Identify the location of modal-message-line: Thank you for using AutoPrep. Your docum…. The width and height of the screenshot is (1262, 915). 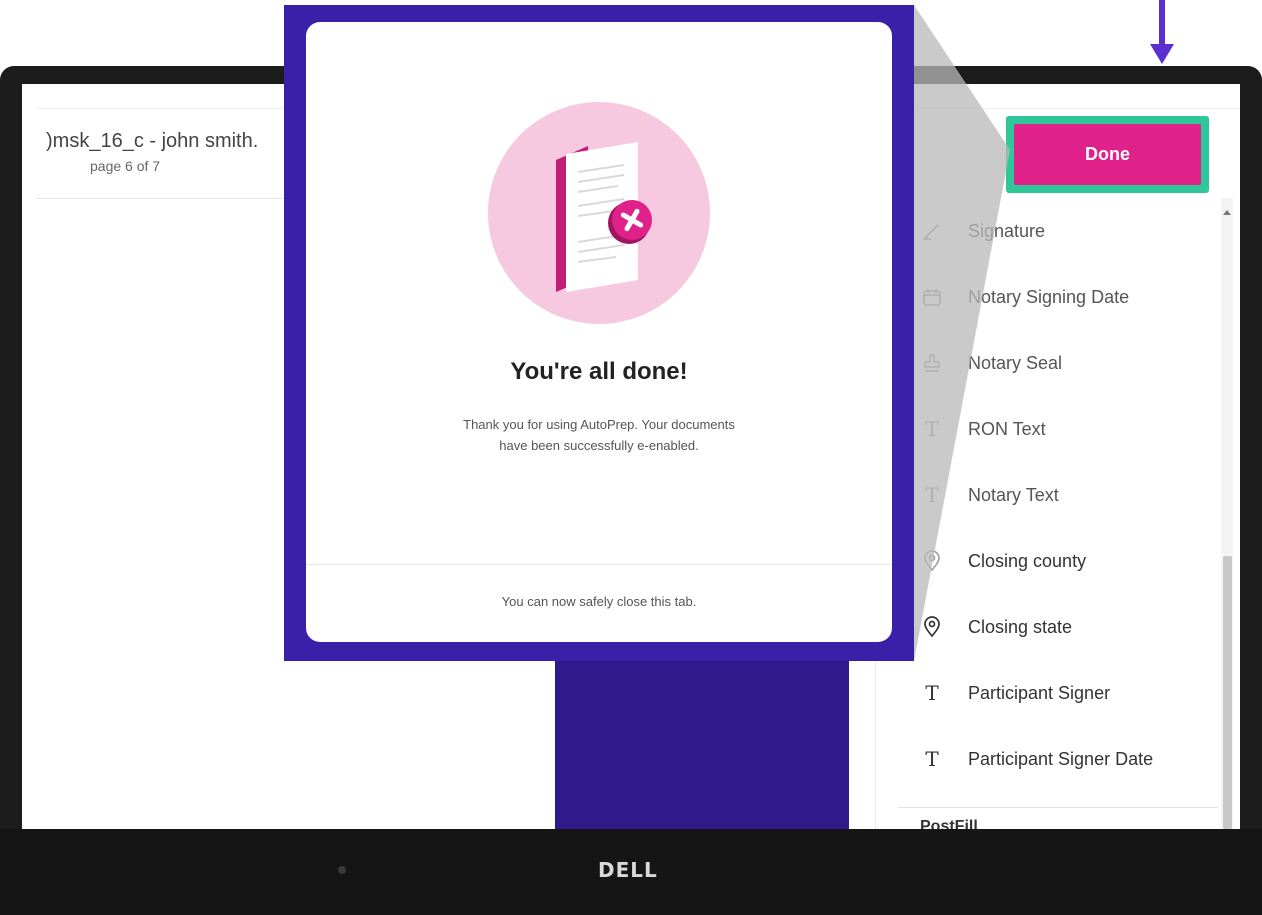
(599, 424).